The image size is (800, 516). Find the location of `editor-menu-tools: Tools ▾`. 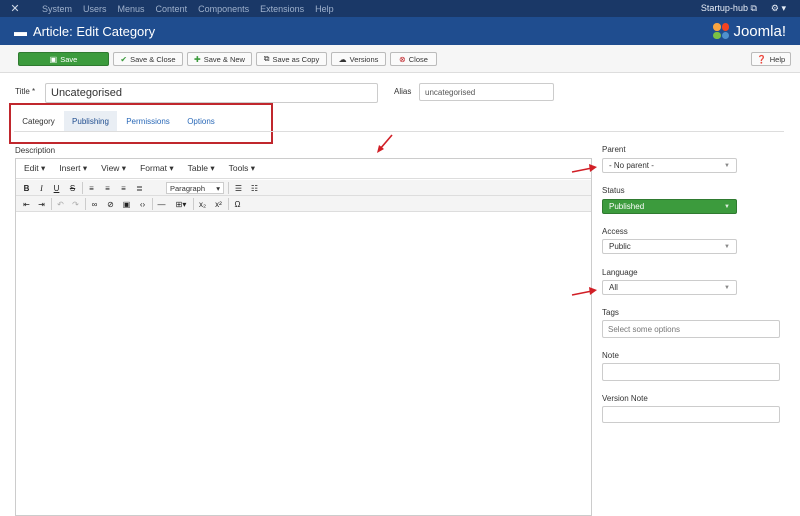

editor-menu-tools: Tools ▾ is located at coordinates (242, 168).